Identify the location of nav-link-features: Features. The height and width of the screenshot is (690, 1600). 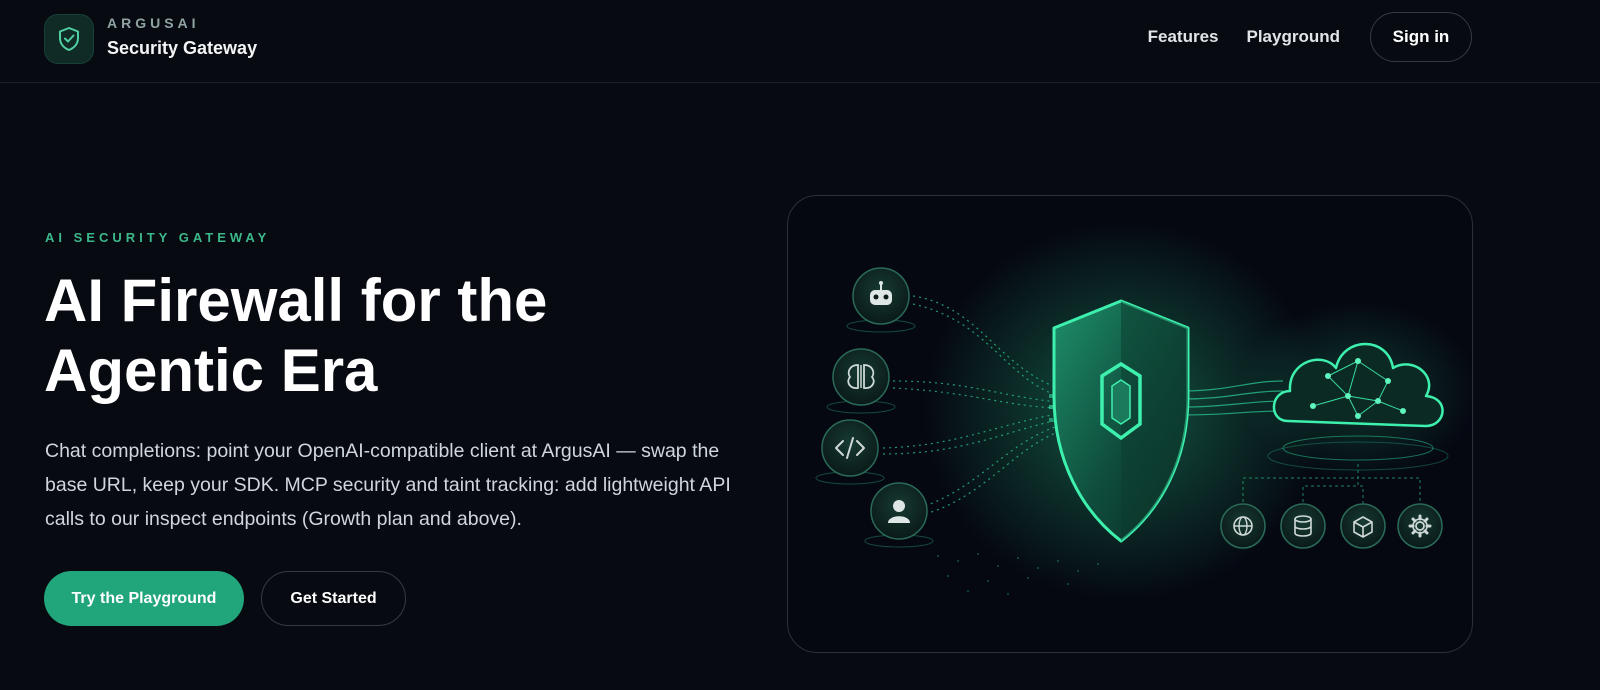
(1183, 37).